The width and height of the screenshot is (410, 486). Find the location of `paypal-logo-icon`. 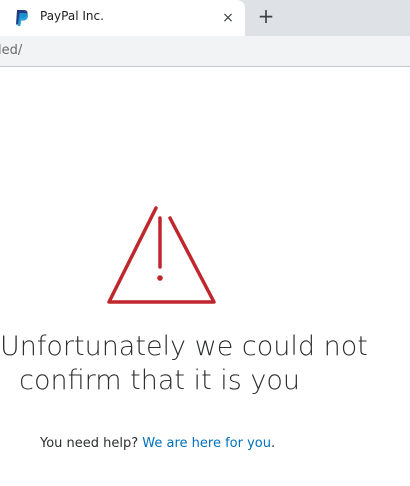

paypal-logo-icon is located at coordinates (22, 18).